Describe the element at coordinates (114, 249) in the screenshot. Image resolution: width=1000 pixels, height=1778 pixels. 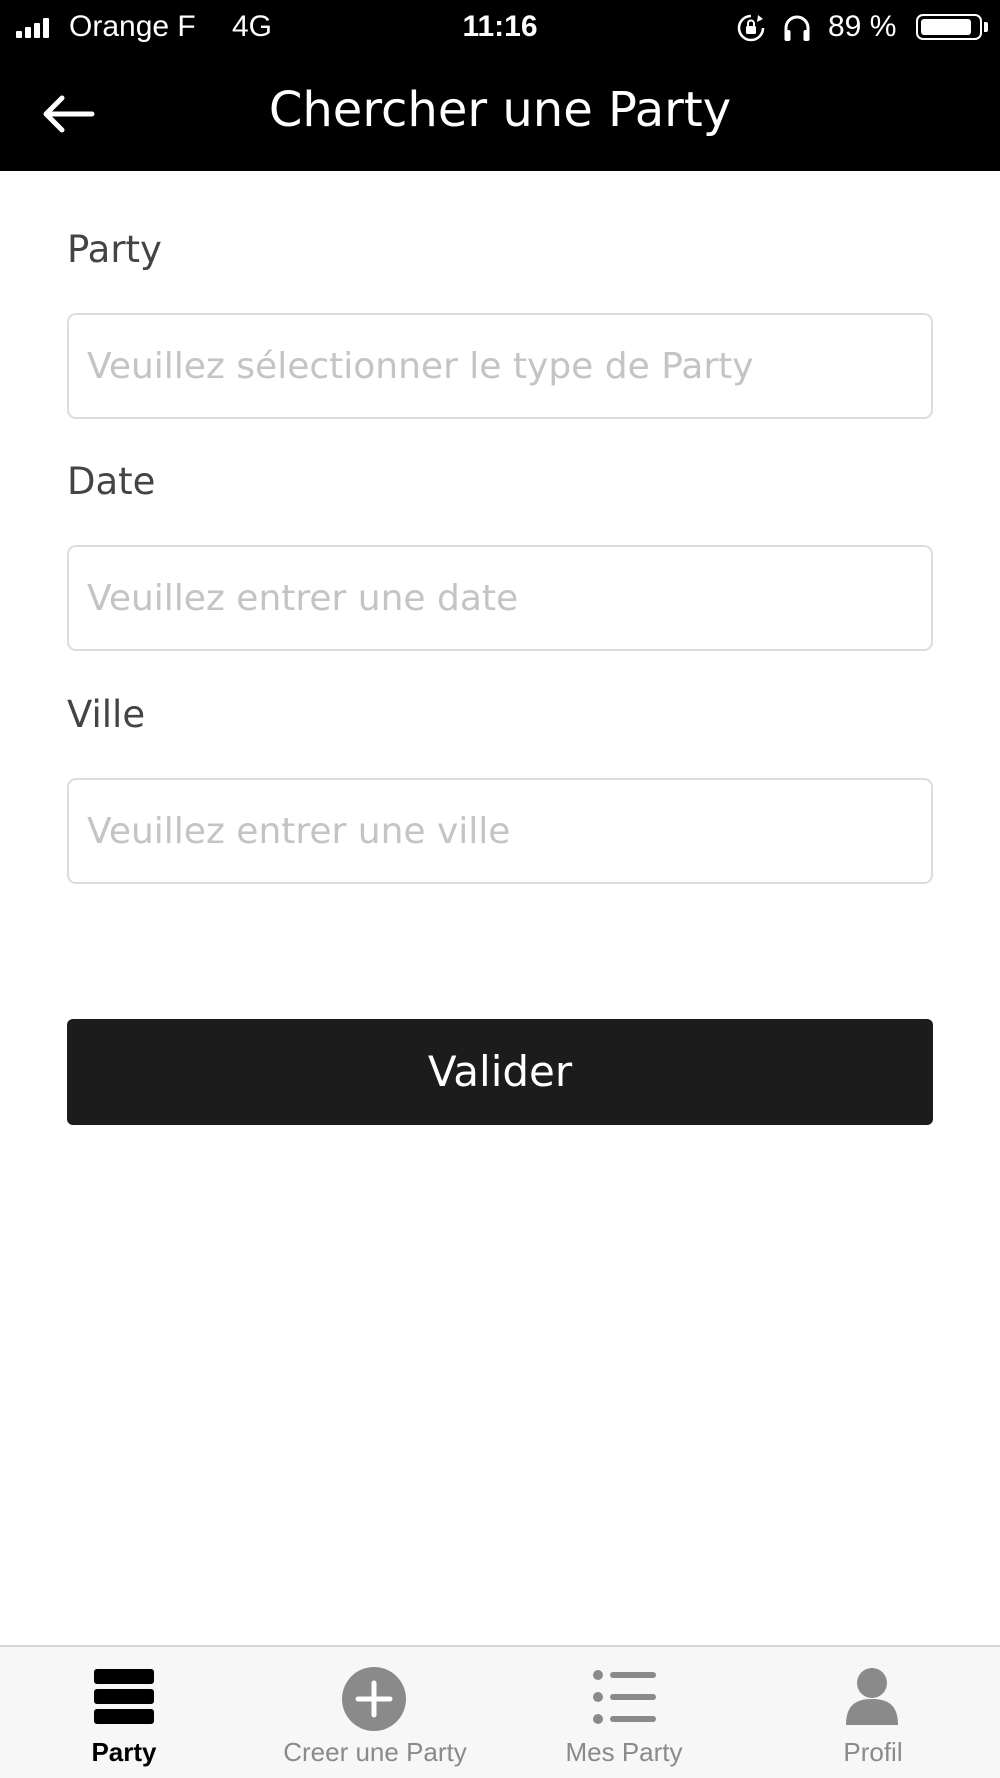
I see `party-type-label: Party` at that location.